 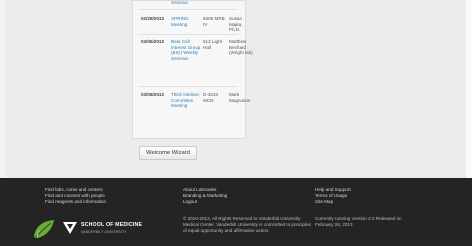 What do you see at coordinates (469, 89) in the screenshot?
I see `right-gutter` at bounding box center [469, 89].